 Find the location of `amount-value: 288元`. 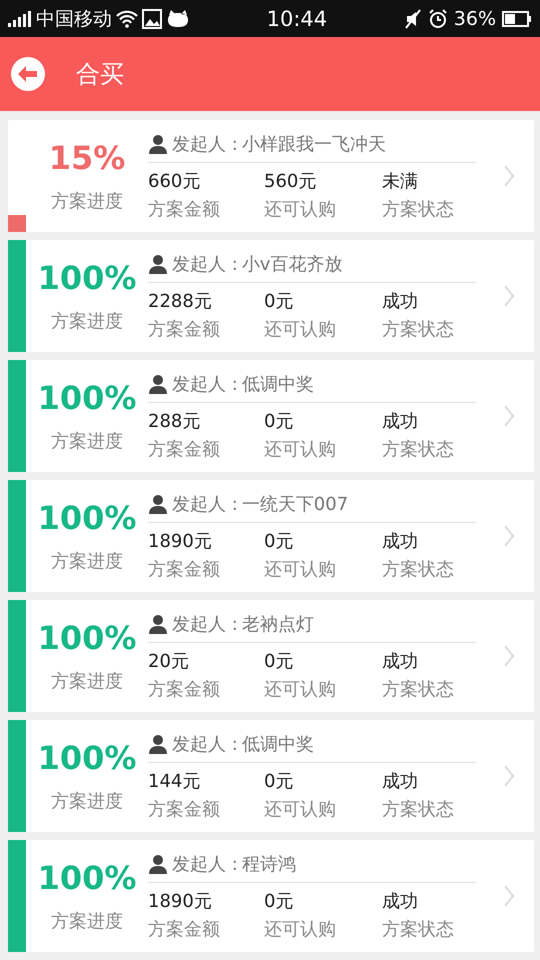

amount-value: 288元 is located at coordinates (175, 421).